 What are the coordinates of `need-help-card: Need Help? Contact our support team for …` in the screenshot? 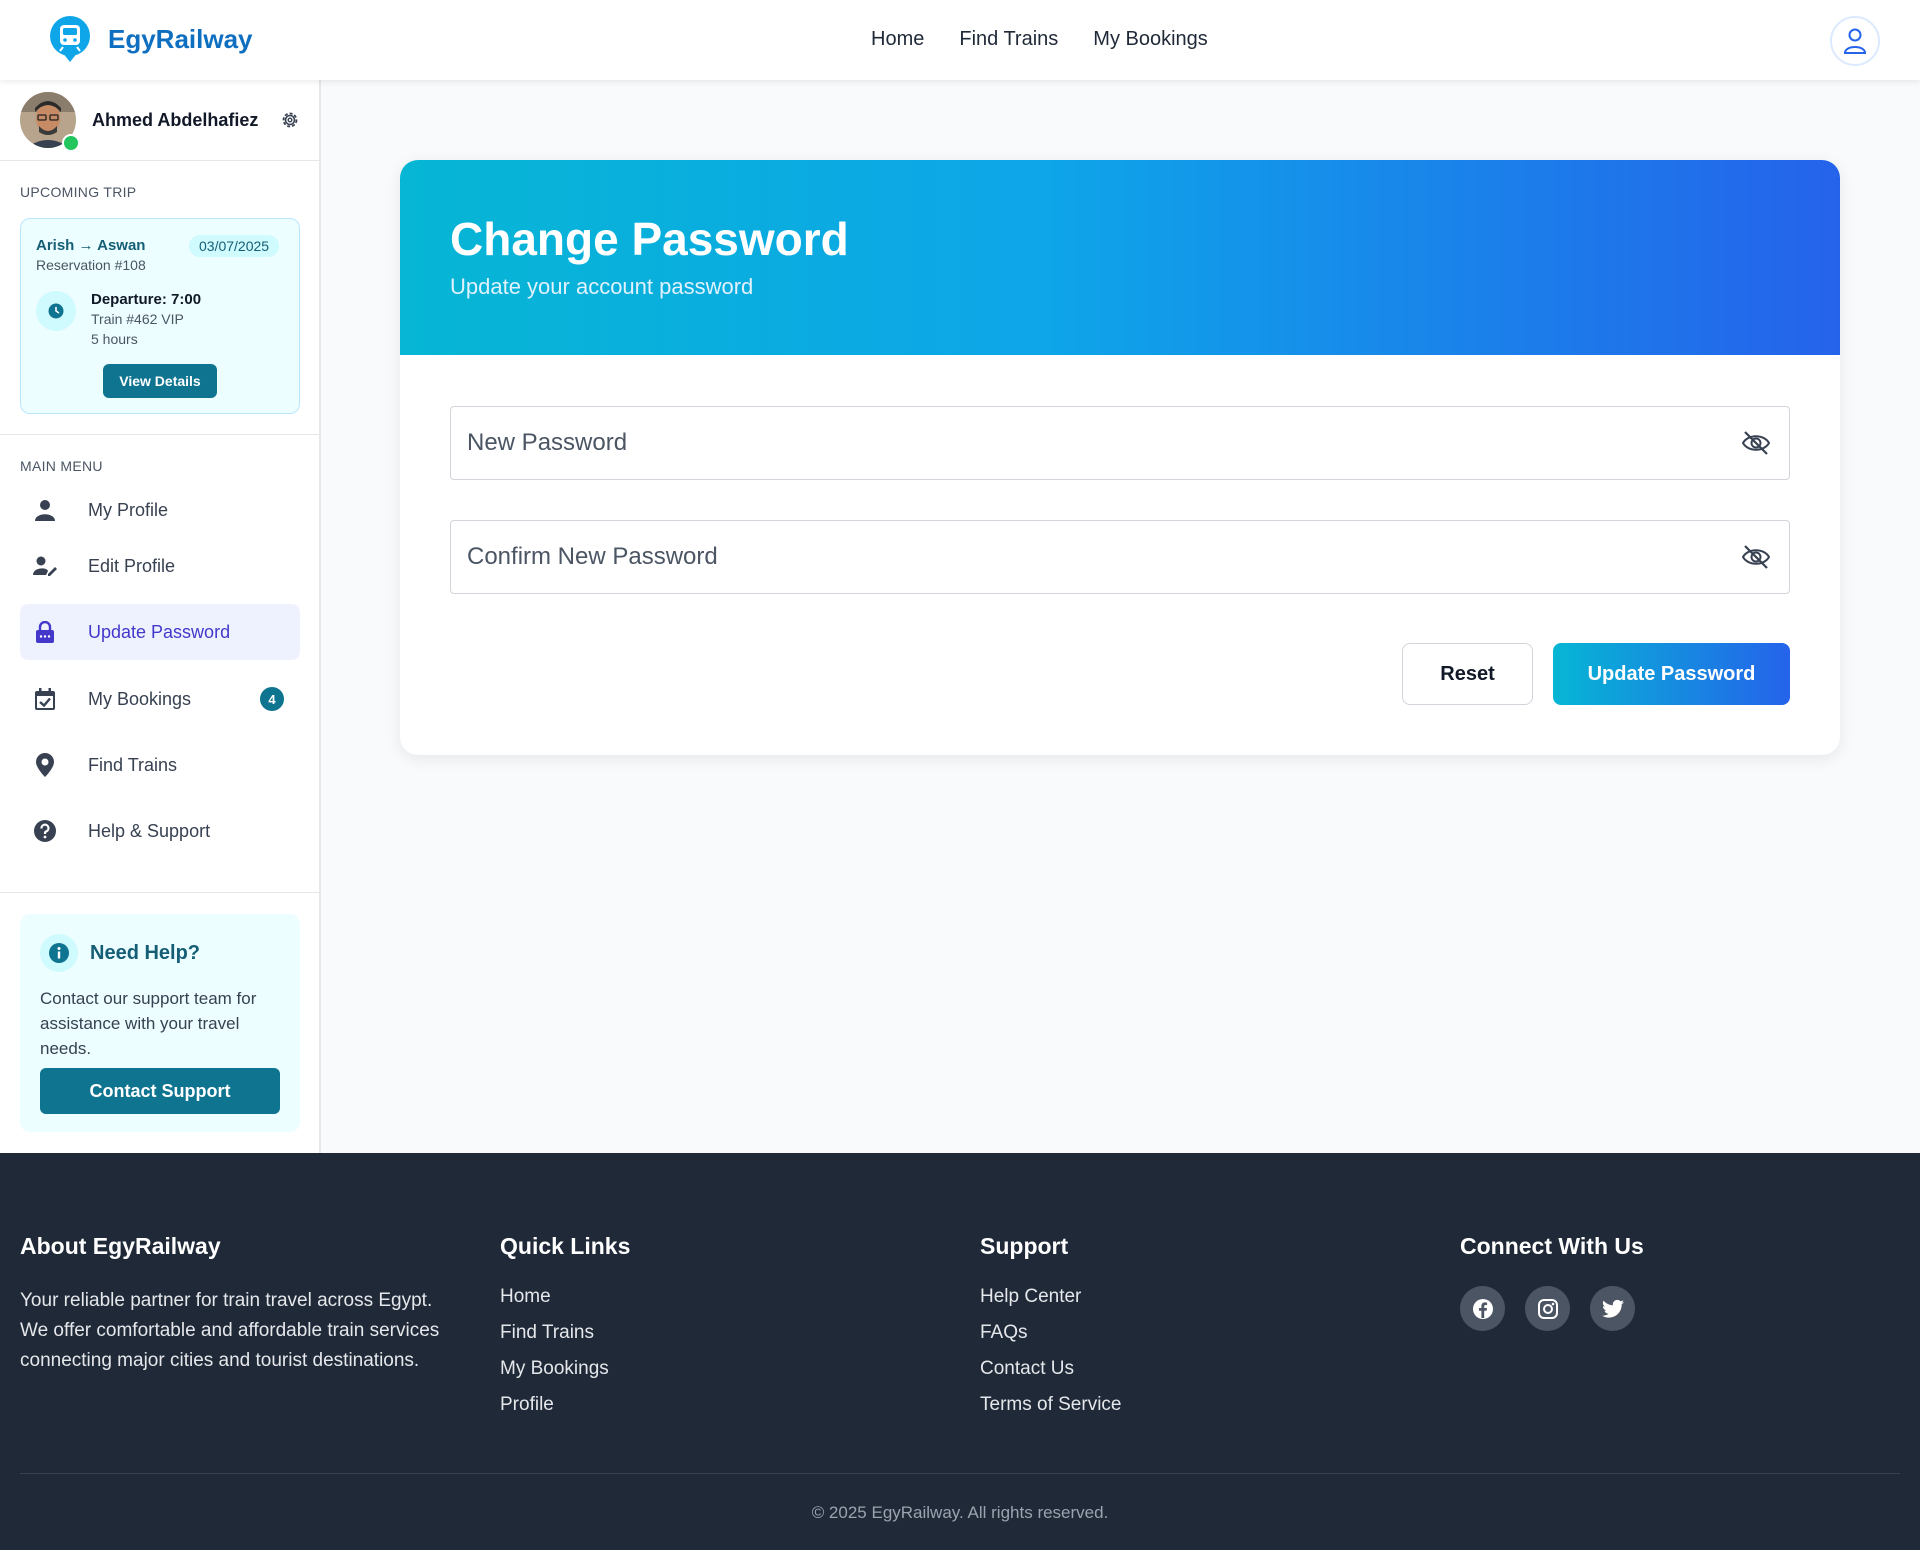 It's located at (160, 1023).